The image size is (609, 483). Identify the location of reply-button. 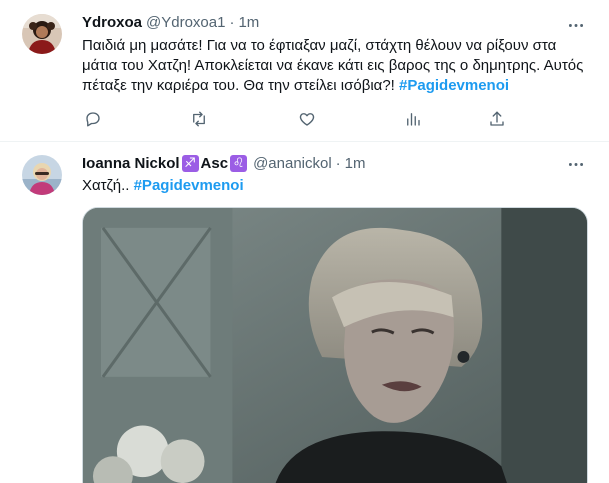
(93, 119).